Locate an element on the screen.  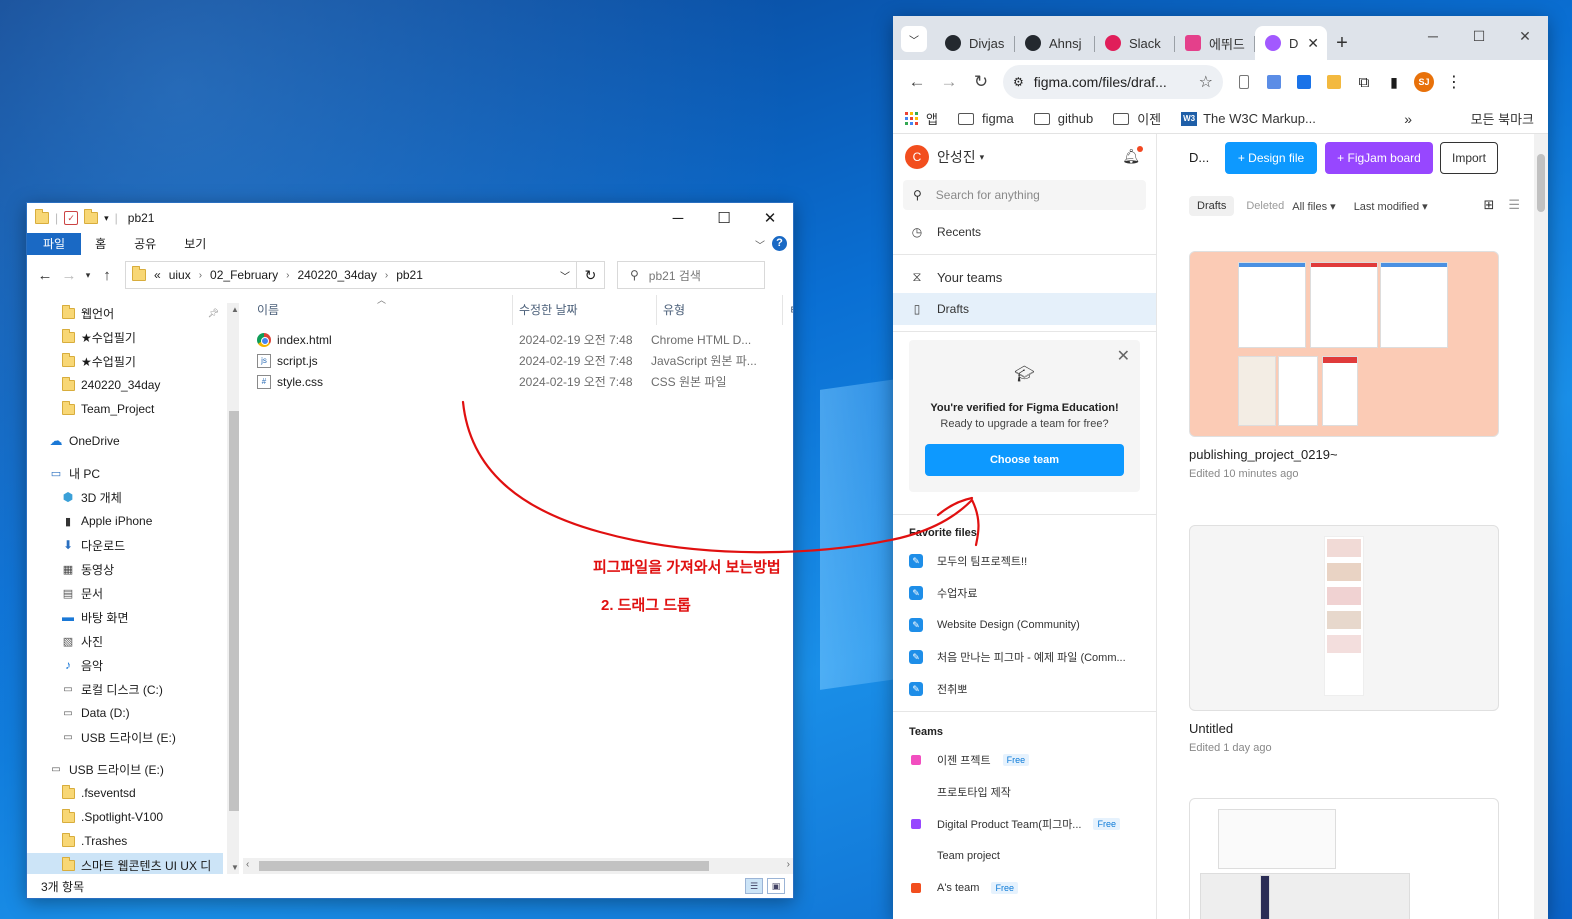
nav-item: 240220_34day is located at coordinates (125, 385).